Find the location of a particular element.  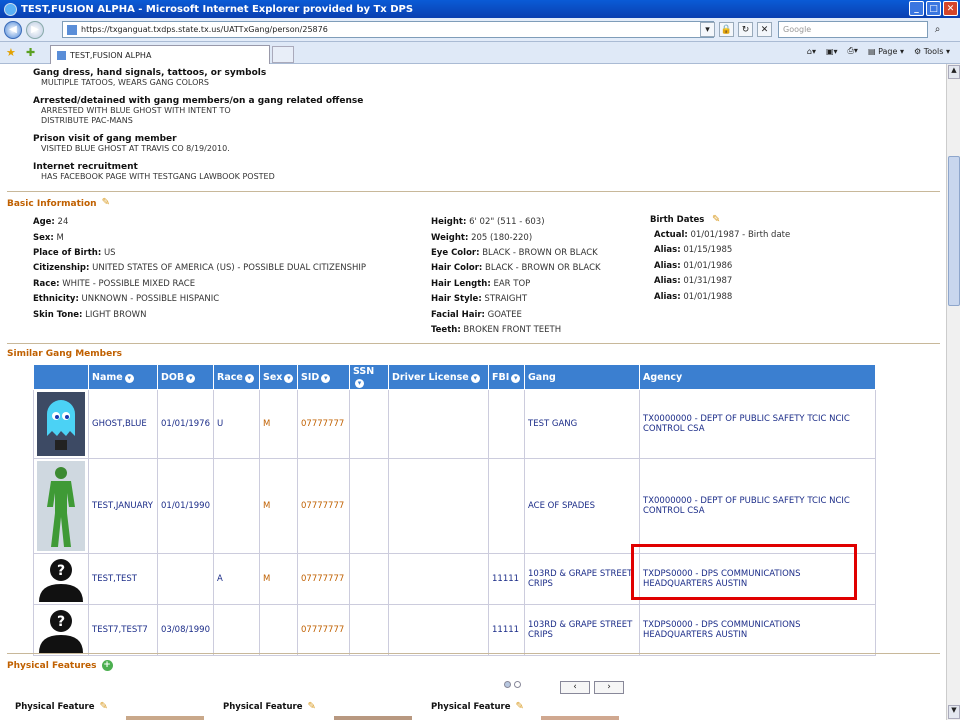

race-header: Race ▾ is located at coordinates (236, 377).